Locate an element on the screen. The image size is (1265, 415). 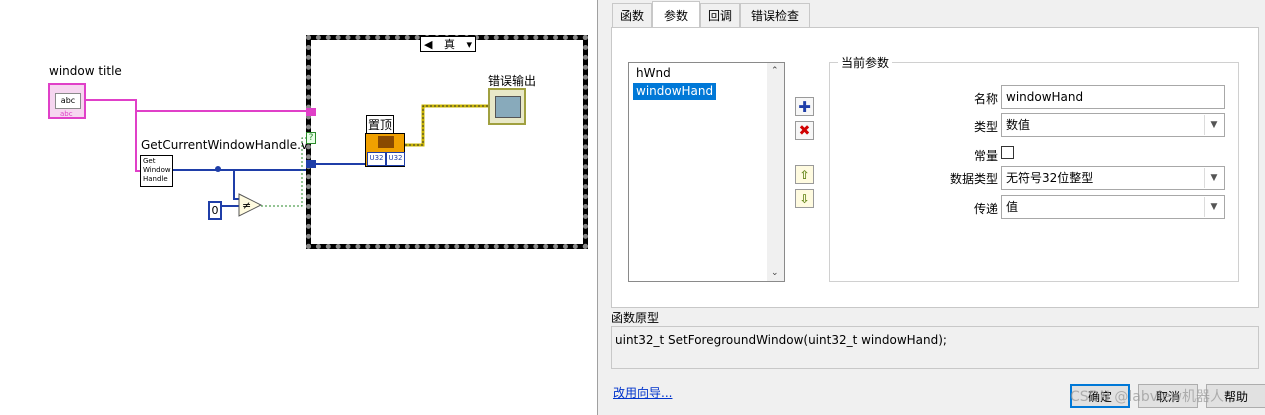
topmost-call-node: U32 U32 is located at coordinates (385, 150).